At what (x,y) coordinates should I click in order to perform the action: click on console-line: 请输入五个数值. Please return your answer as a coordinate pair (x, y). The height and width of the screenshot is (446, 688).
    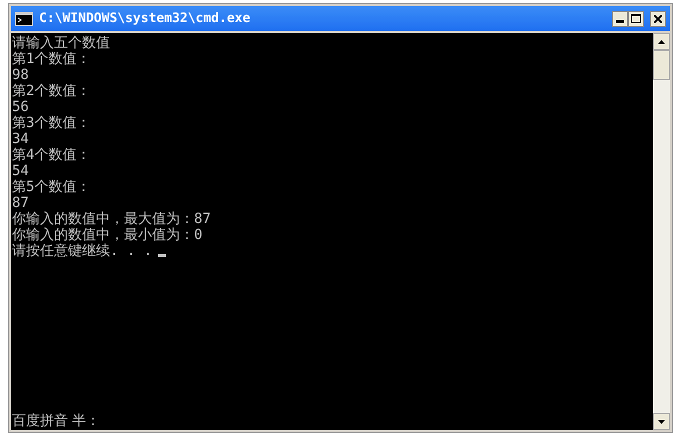
    Looking at the image, I should click on (61, 43).